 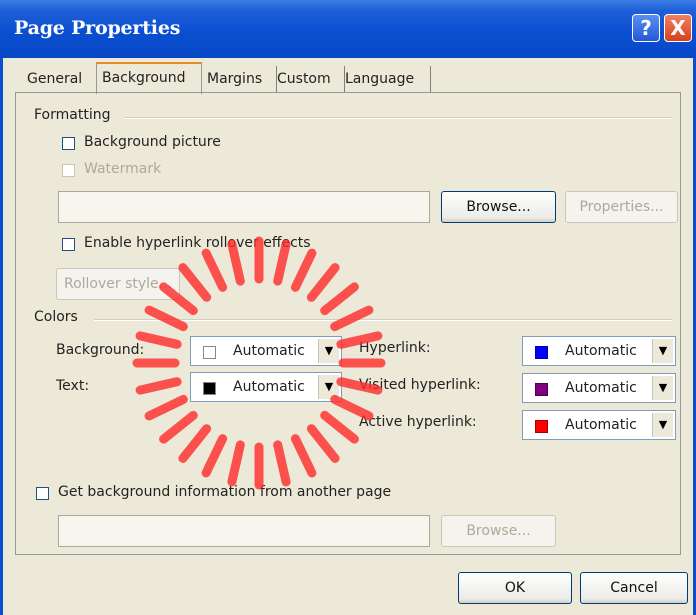 I want to click on watermark-label: Watermark, so click(x=123, y=169).